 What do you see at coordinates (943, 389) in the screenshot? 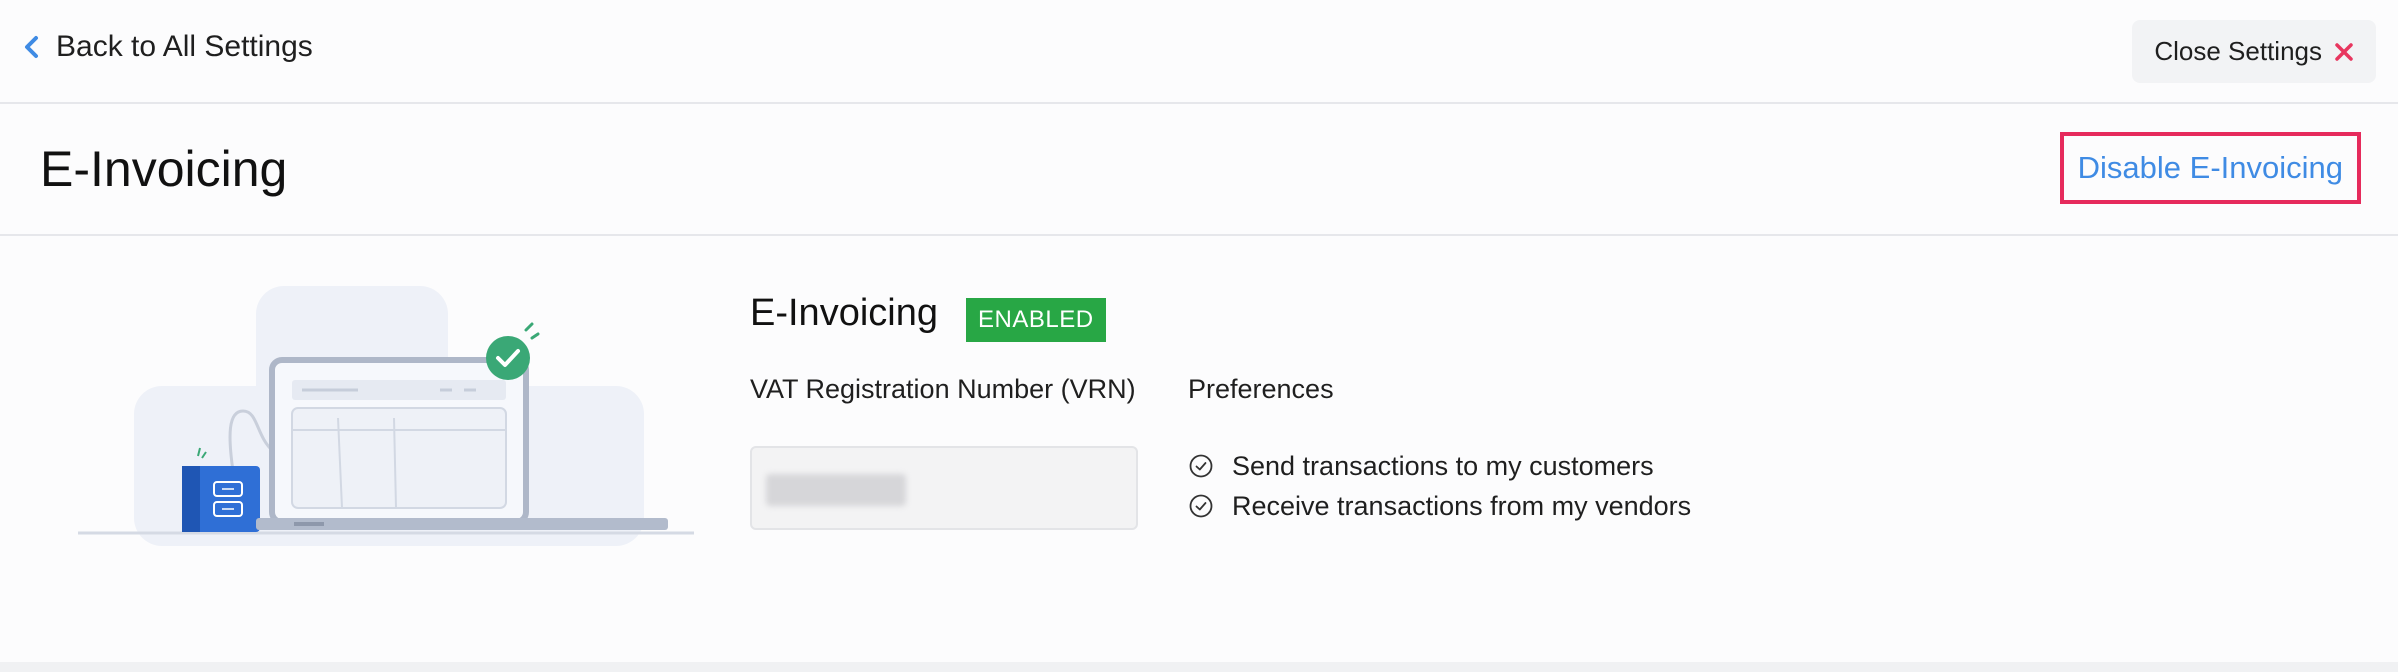
I see `vrn-label: VAT Registration Number (VRN)` at bounding box center [943, 389].